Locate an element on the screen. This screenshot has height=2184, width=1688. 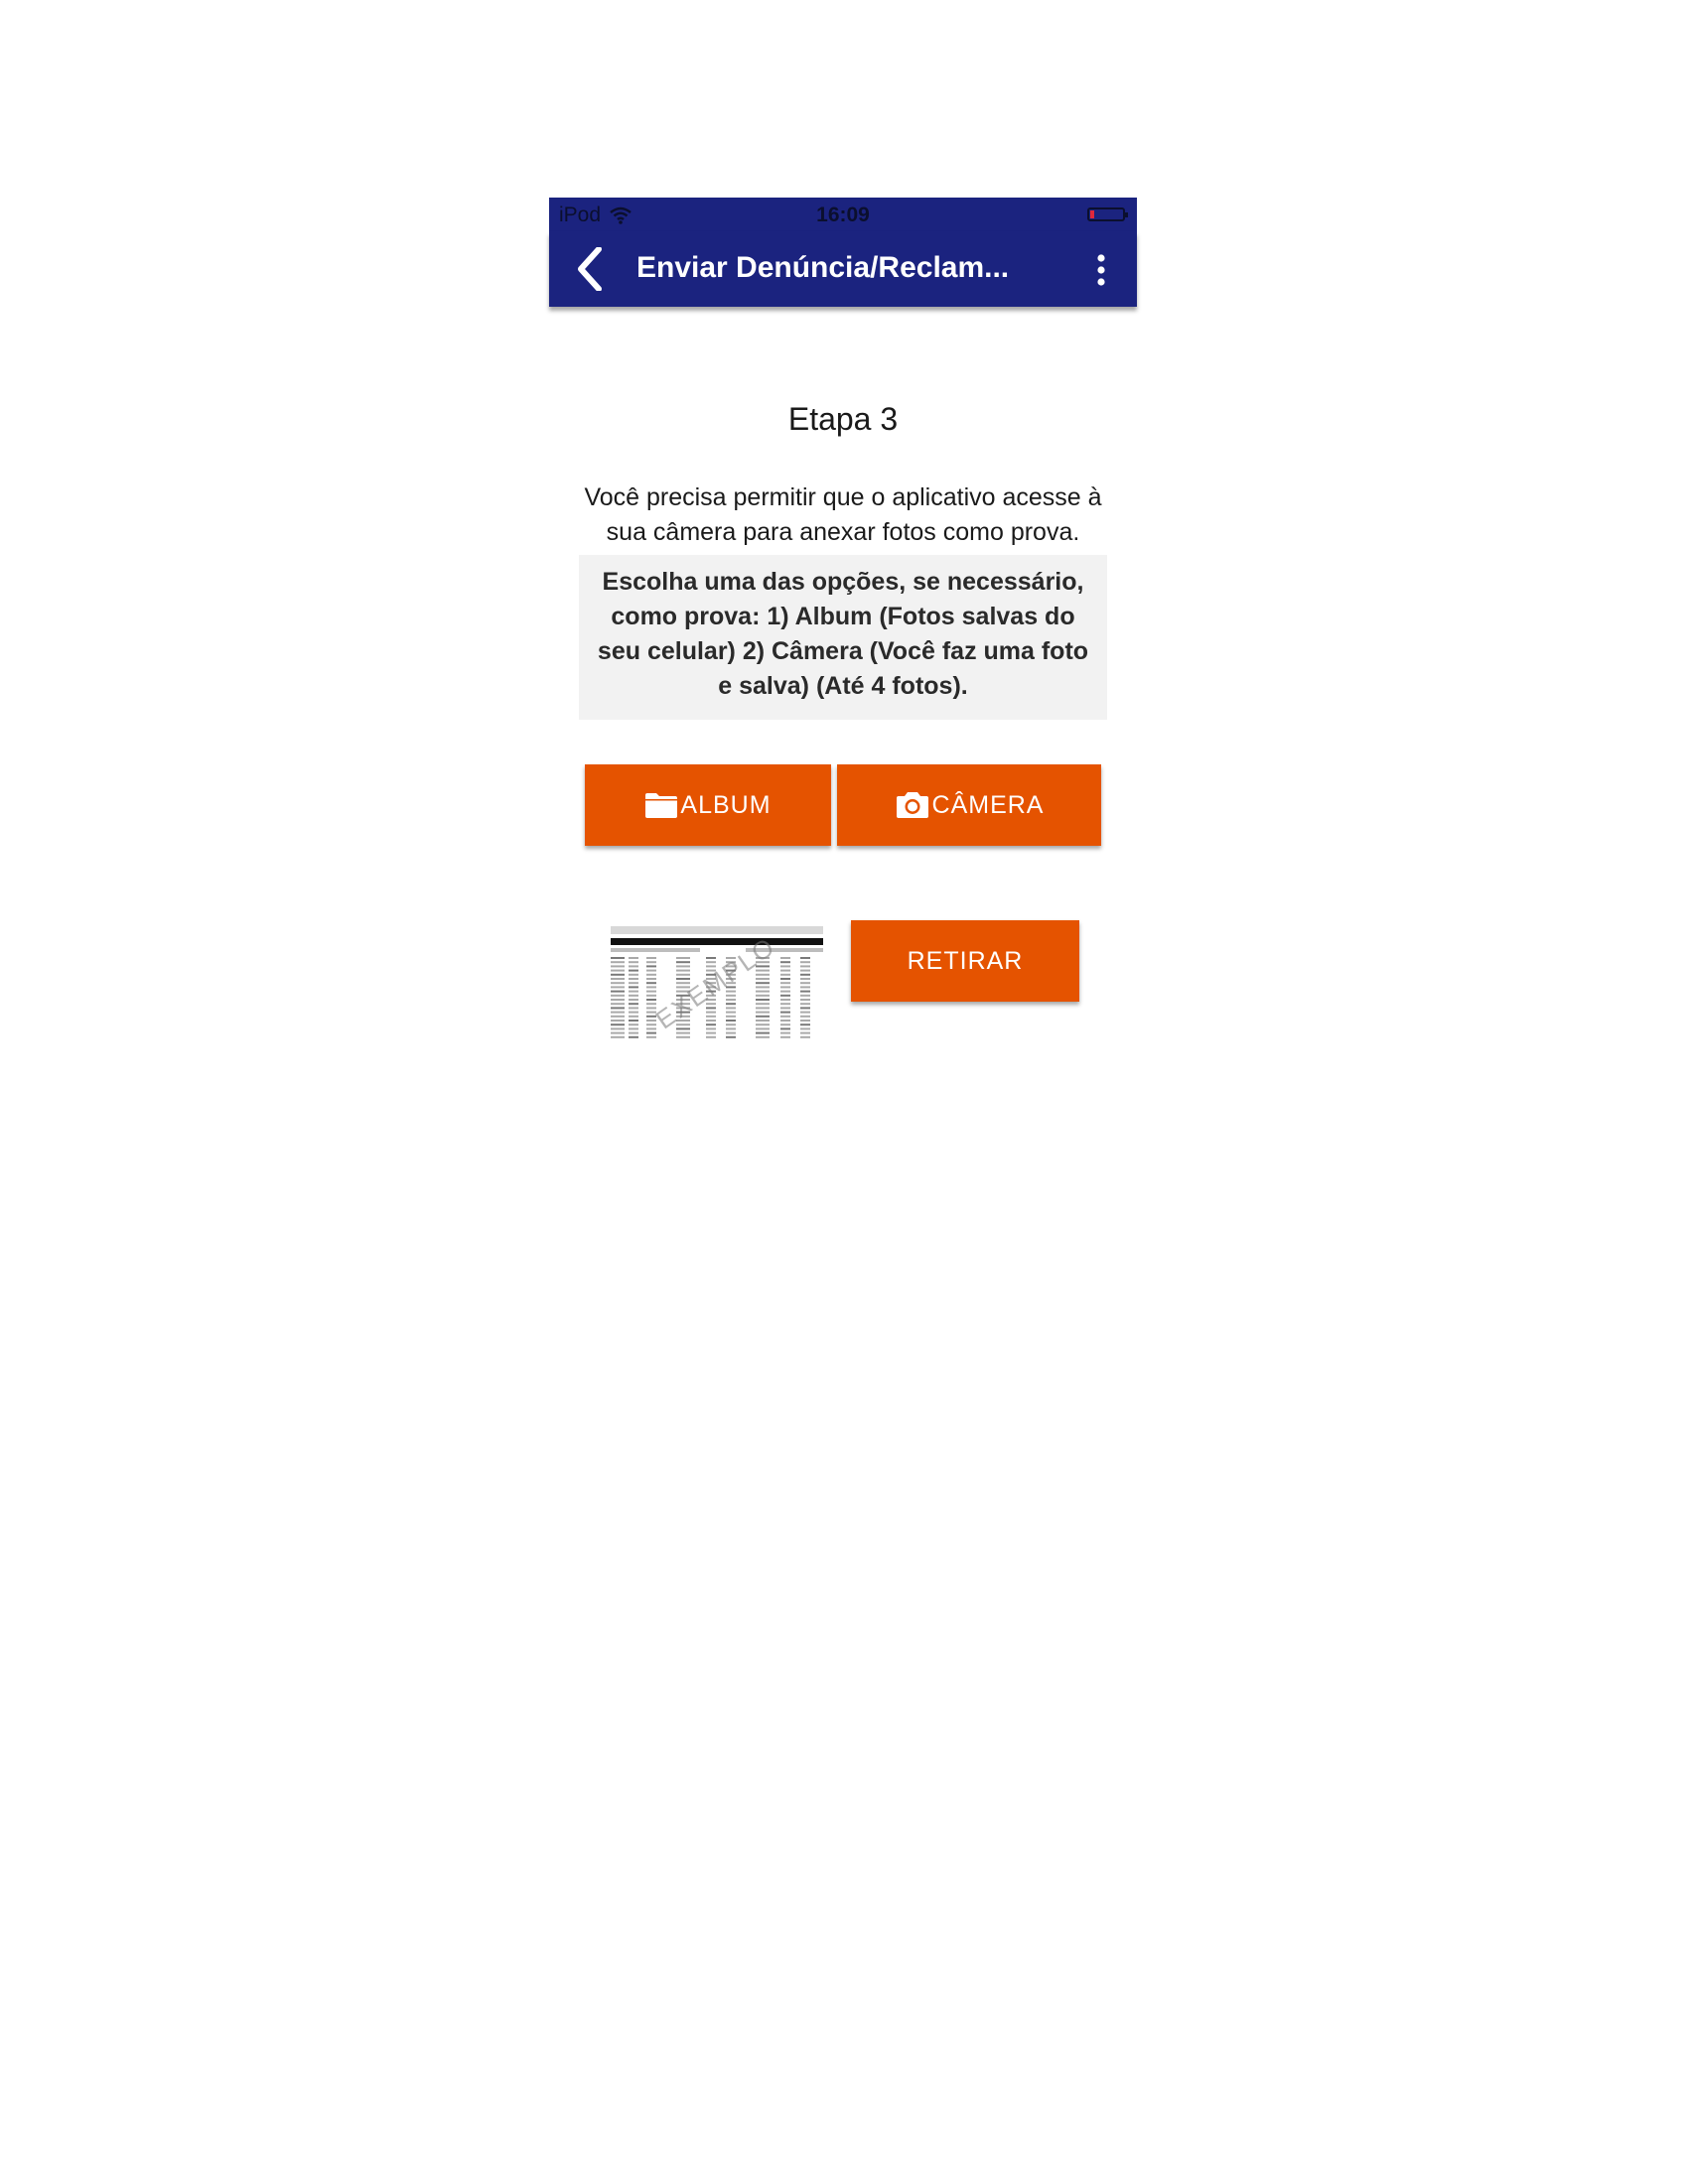
remove-photo-button: RETIRAR is located at coordinates (965, 961).